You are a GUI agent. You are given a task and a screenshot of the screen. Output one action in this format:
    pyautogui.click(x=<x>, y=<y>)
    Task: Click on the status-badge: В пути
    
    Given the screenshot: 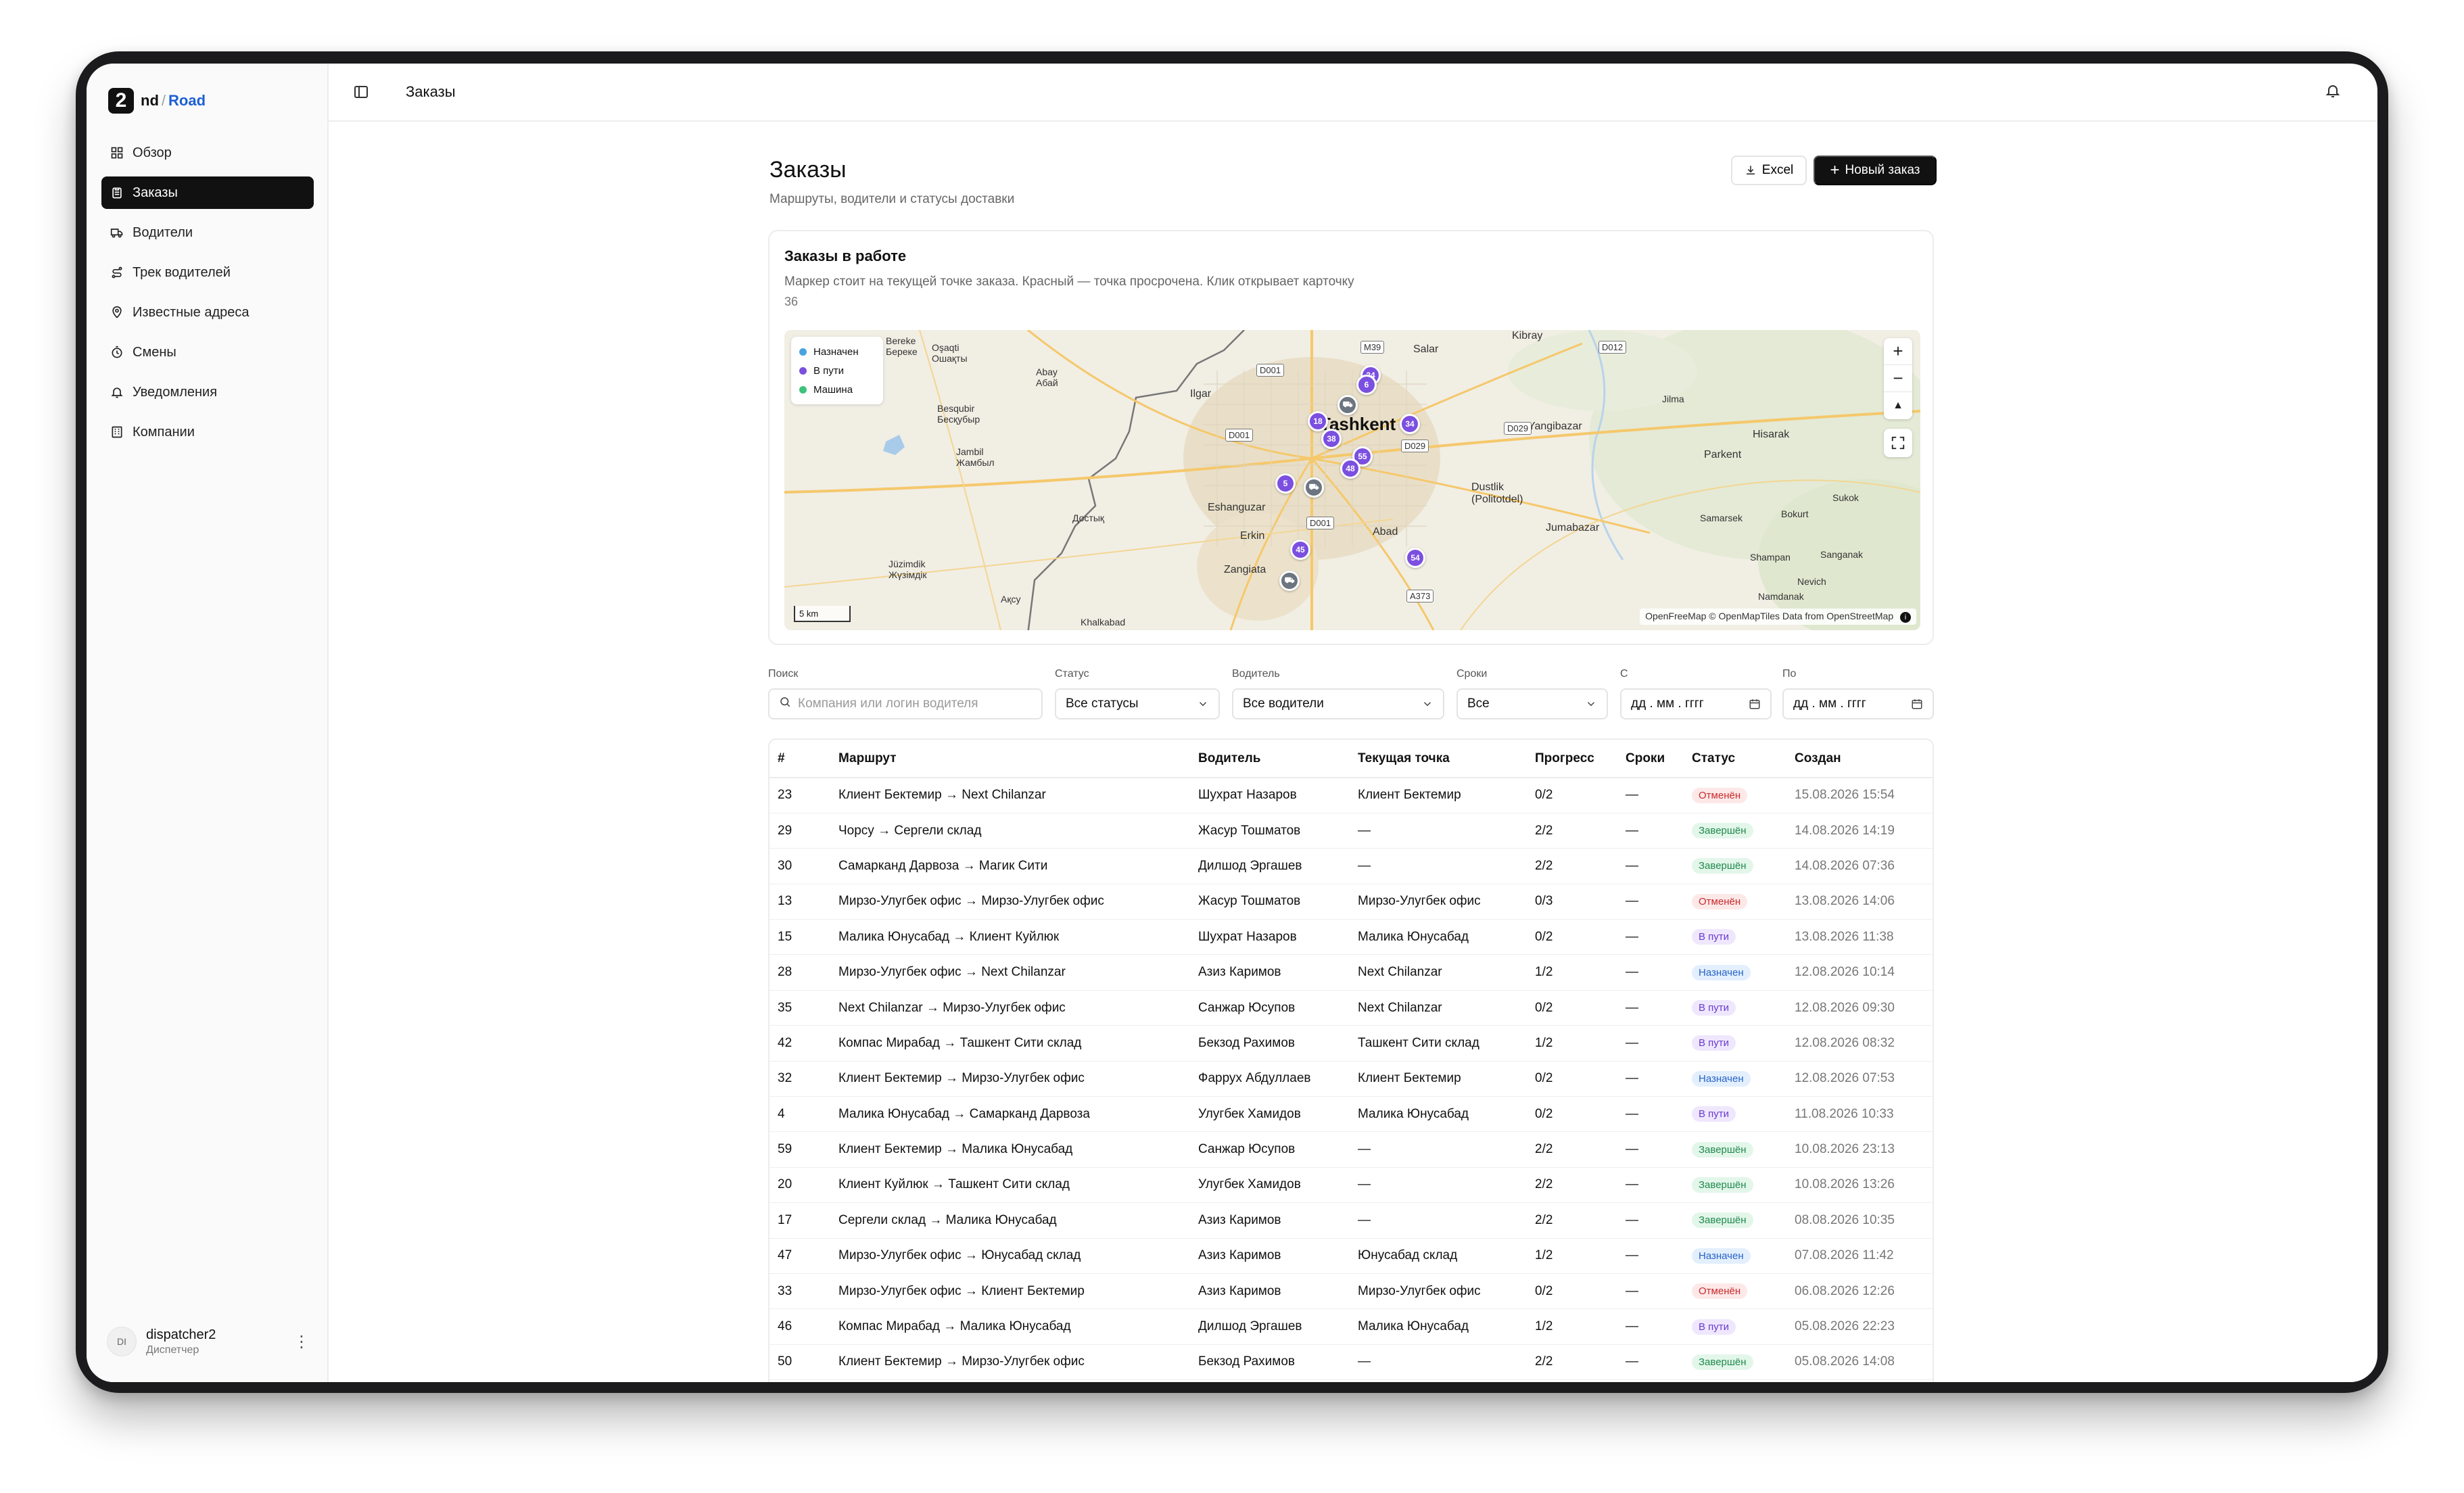 What is the action you would take?
    pyautogui.click(x=1714, y=1008)
    